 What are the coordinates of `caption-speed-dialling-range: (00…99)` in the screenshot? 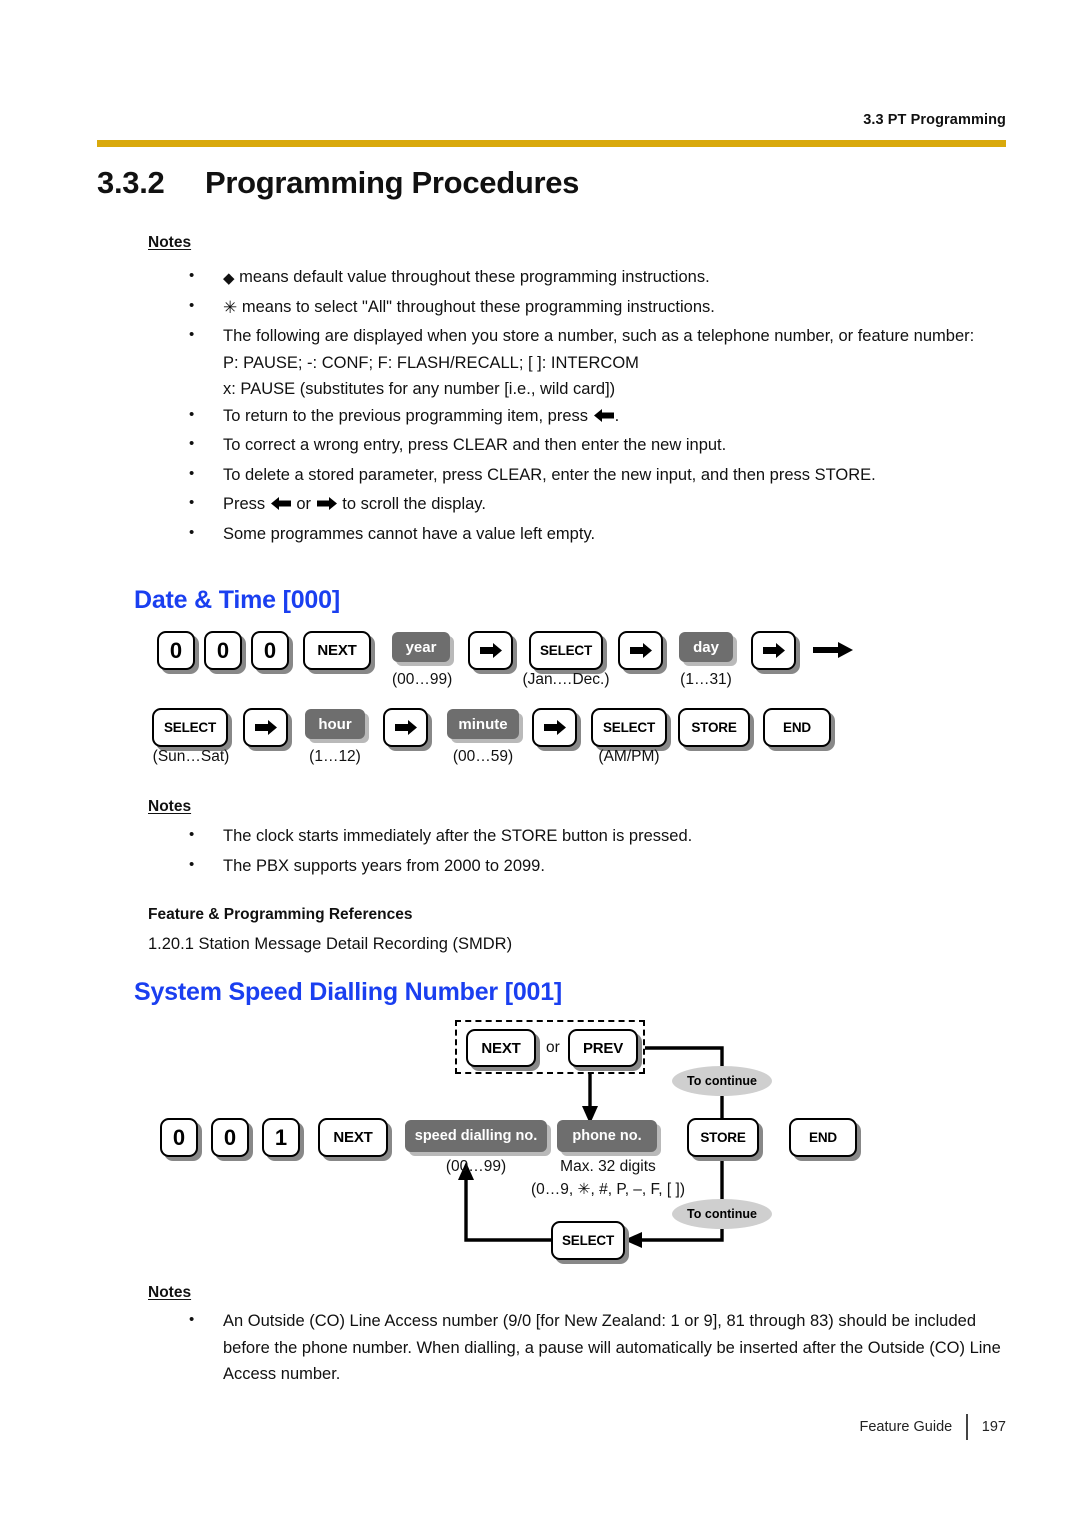 It's located at (476, 1166).